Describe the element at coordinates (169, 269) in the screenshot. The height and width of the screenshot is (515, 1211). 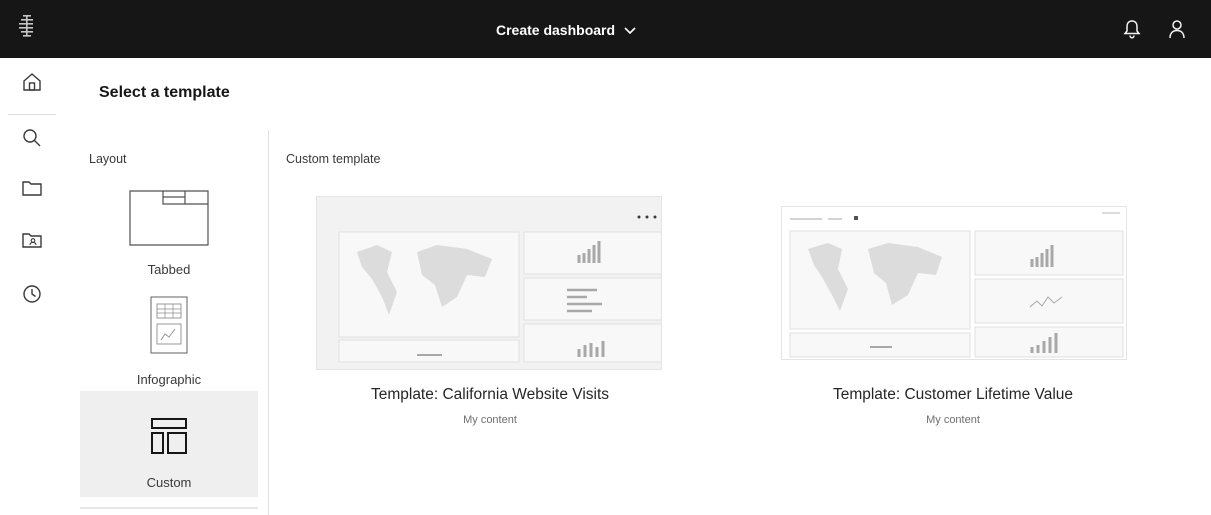
I see `layout-option-label: Tabbed` at that location.